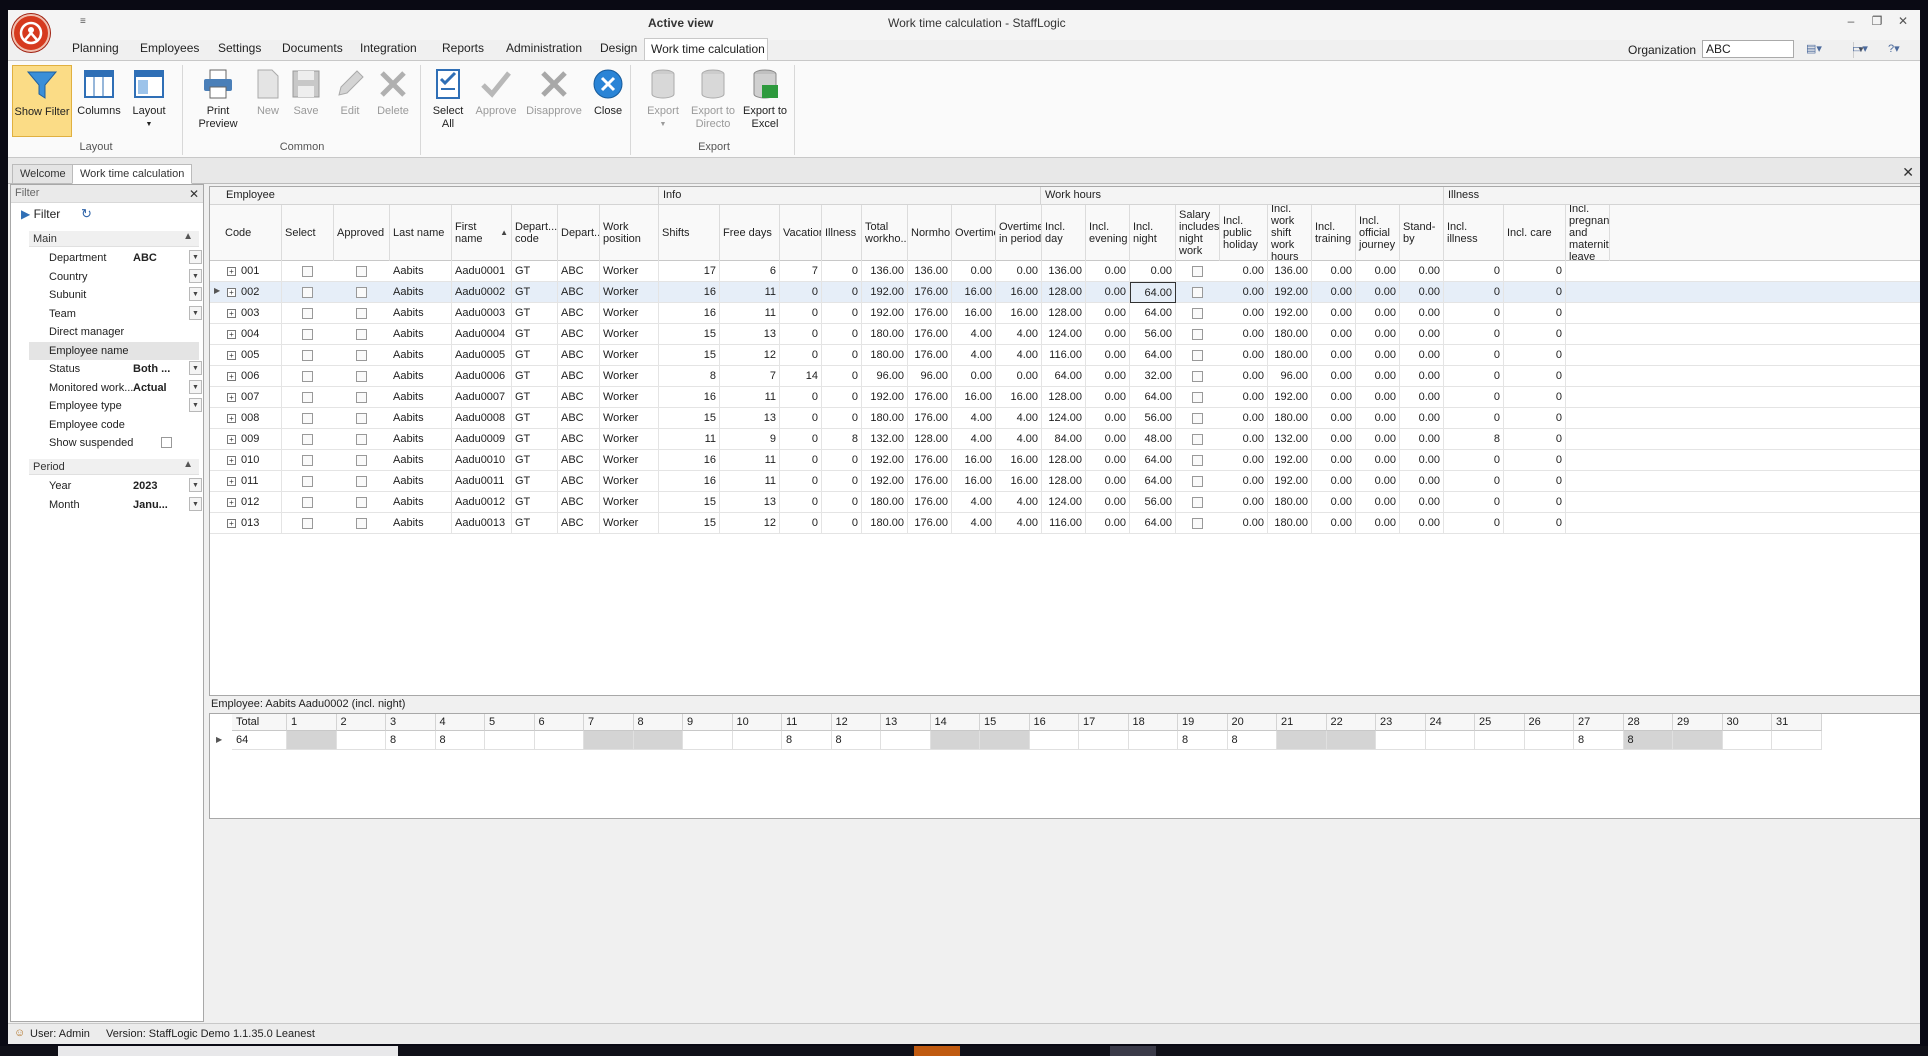 The image size is (1928, 1056). Describe the element at coordinates (750, 334) in the screenshot. I see `table-cell: 13` at that location.